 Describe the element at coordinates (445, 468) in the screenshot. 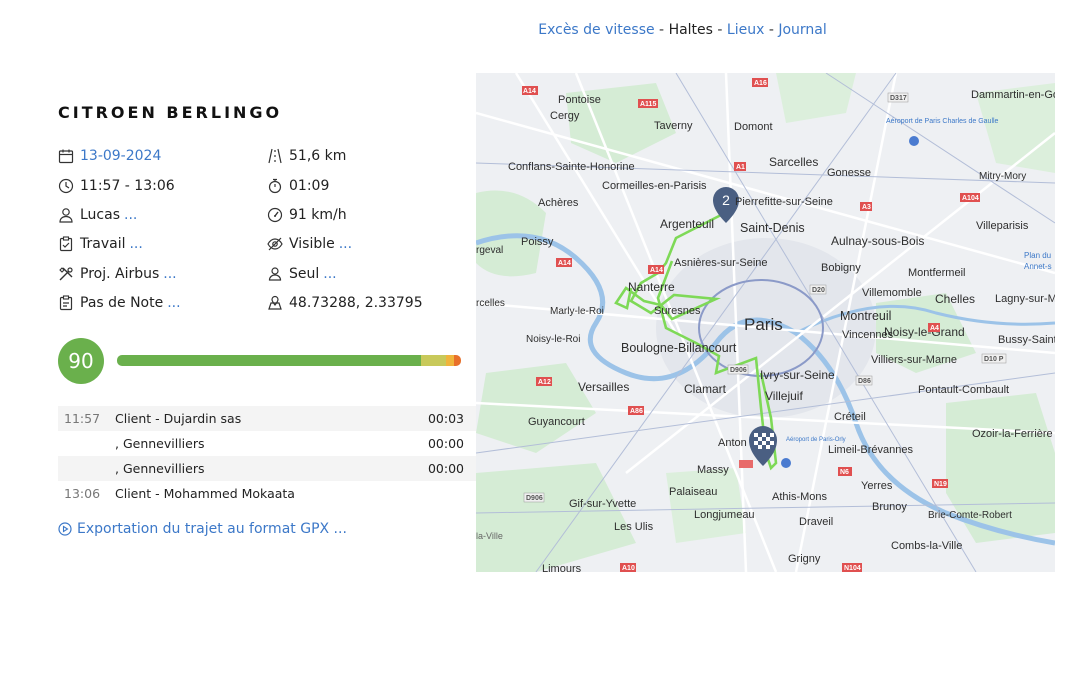

I see `stop-duration: 00:00` at that location.